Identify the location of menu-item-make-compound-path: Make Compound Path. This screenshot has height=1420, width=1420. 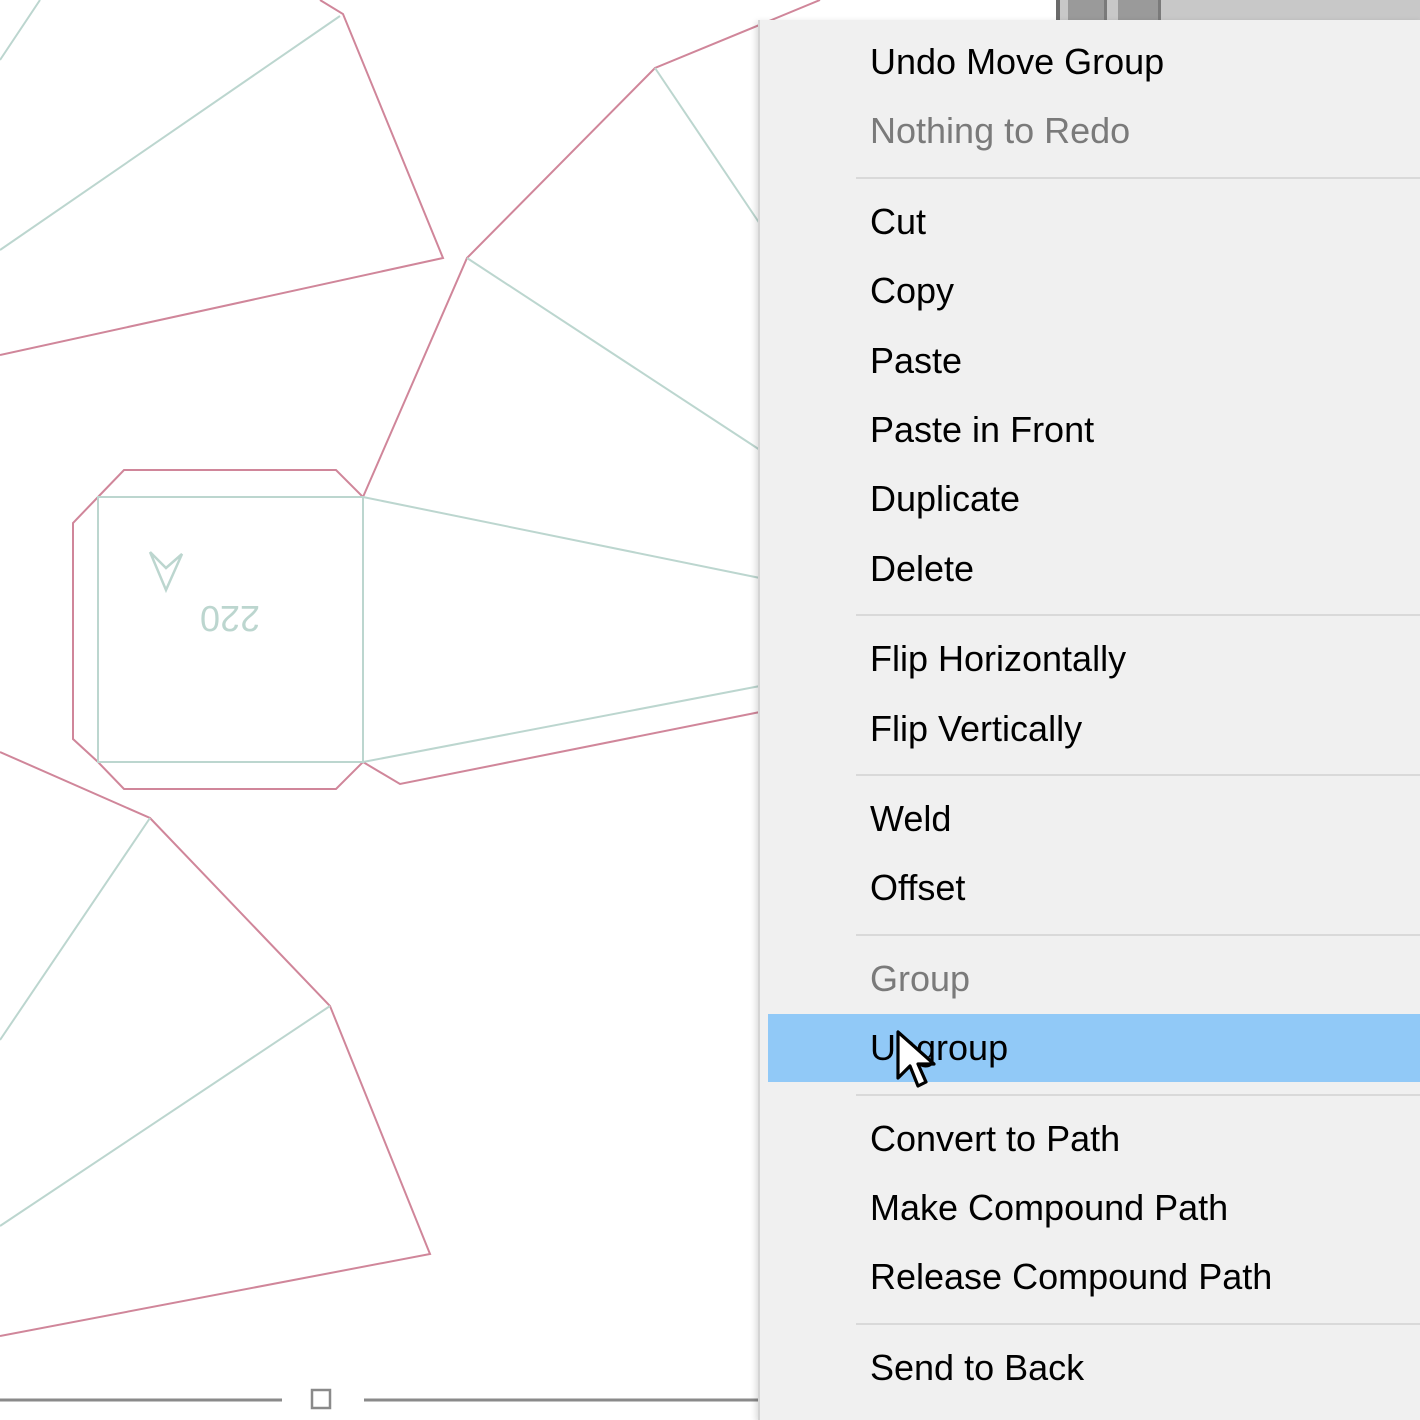
(1094, 1208).